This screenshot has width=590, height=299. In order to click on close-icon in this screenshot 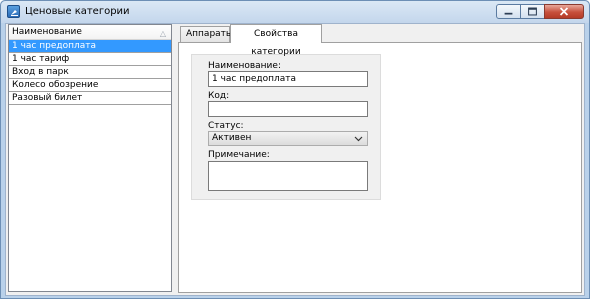, I will do `click(564, 11)`.